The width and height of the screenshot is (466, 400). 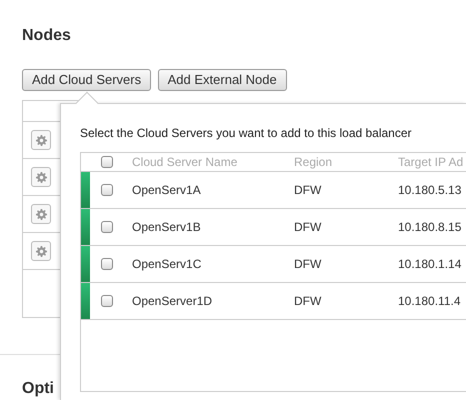 I want to click on table-cell-text: OpenServ1C, so click(x=167, y=264).